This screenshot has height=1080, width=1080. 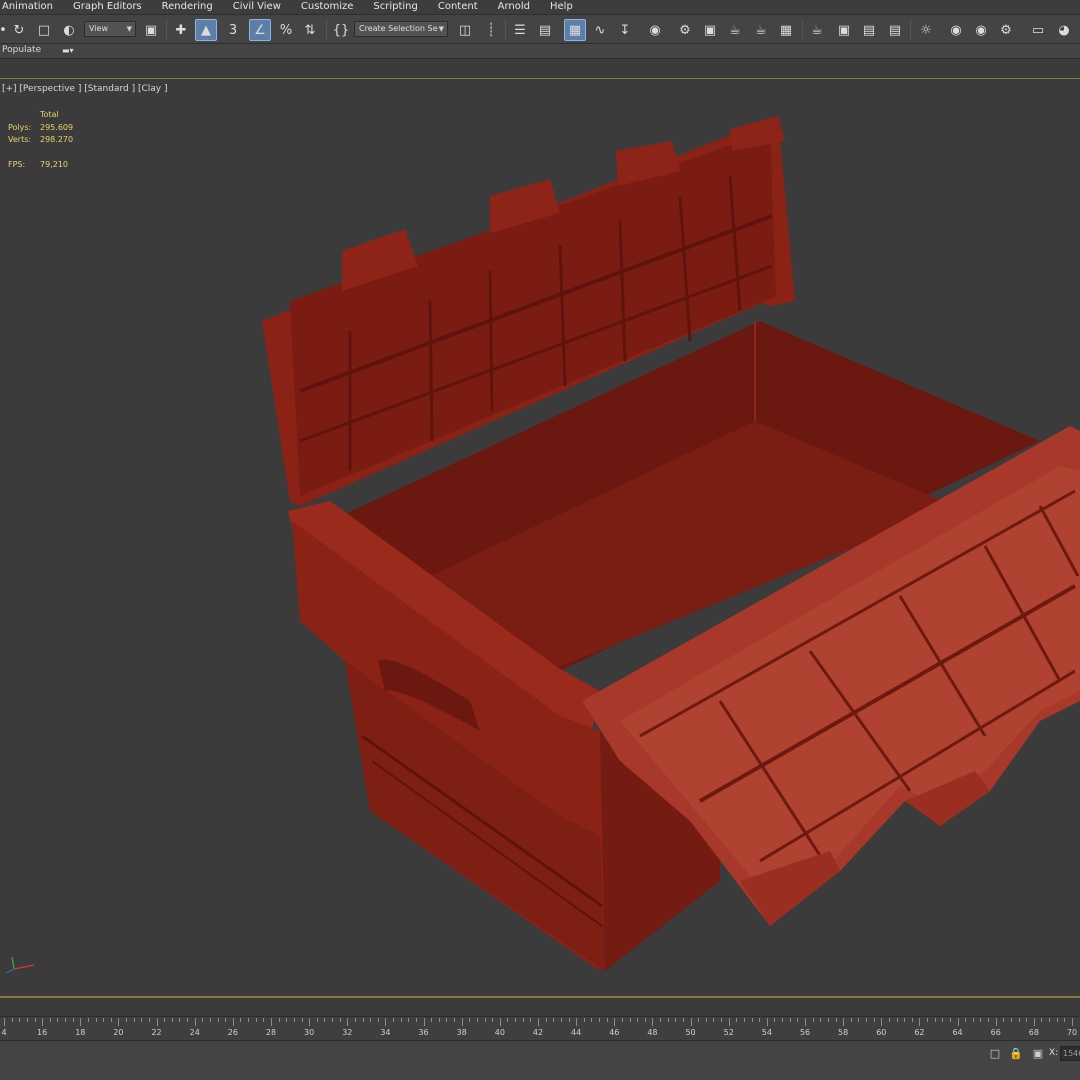 What do you see at coordinates (27, 7) in the screenshot?
I see `menu-animation: Animation` at bounding box center [27, 7].